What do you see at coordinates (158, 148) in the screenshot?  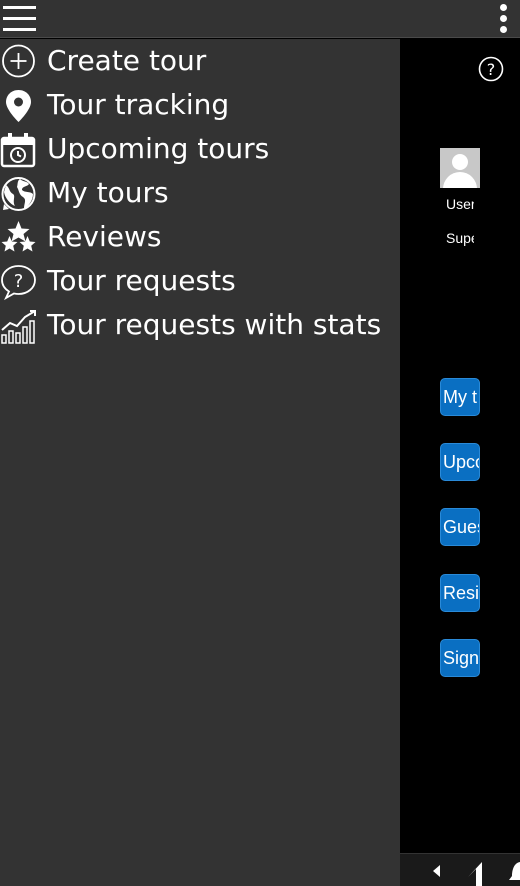 I see `drawer-item-label: Upcoming tours` at bounding box center [158, 148].